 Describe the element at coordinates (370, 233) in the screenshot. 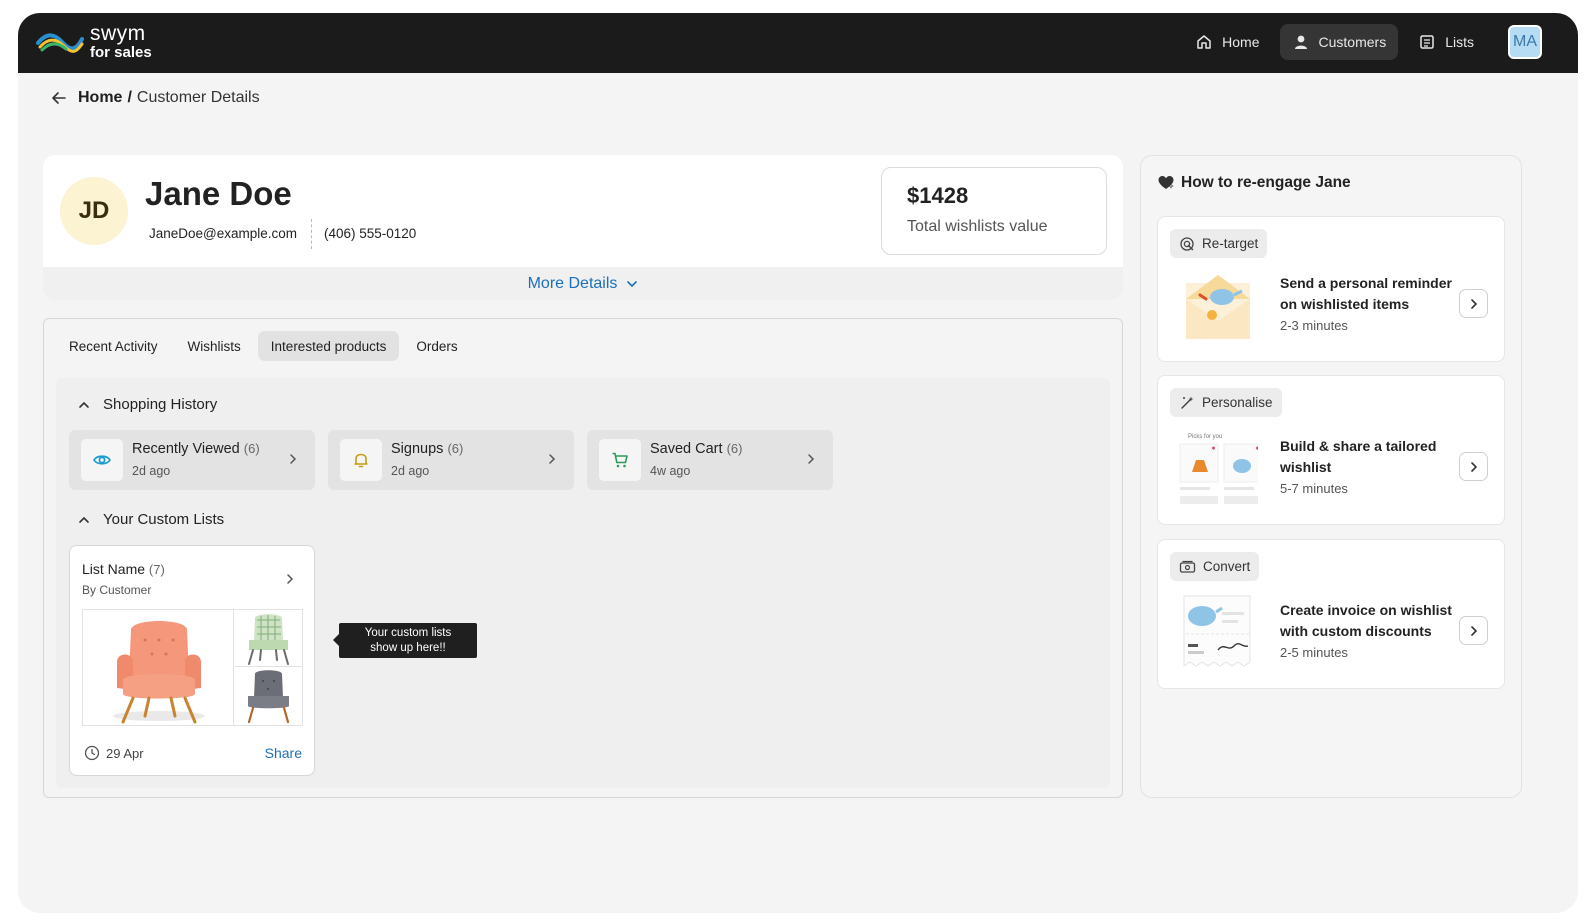

I see `customer-phone: (406) 555-0120` at that location.